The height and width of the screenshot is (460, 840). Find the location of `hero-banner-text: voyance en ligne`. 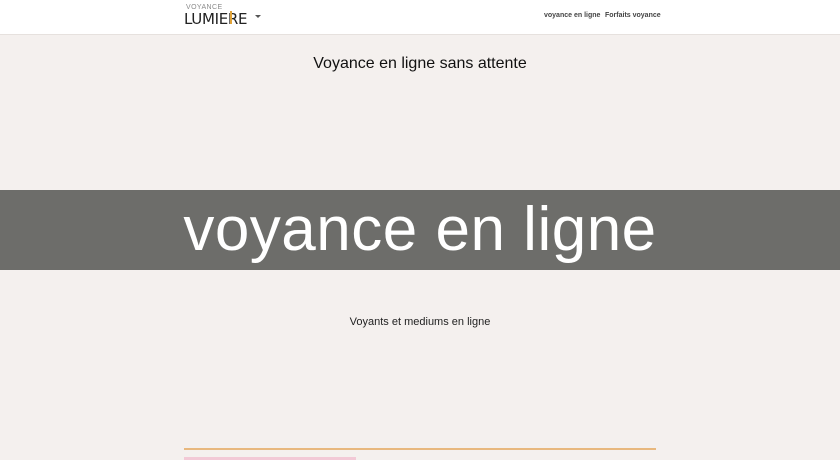

hero-banner-text: voyance en ligne is located at coordinates (420, 229).